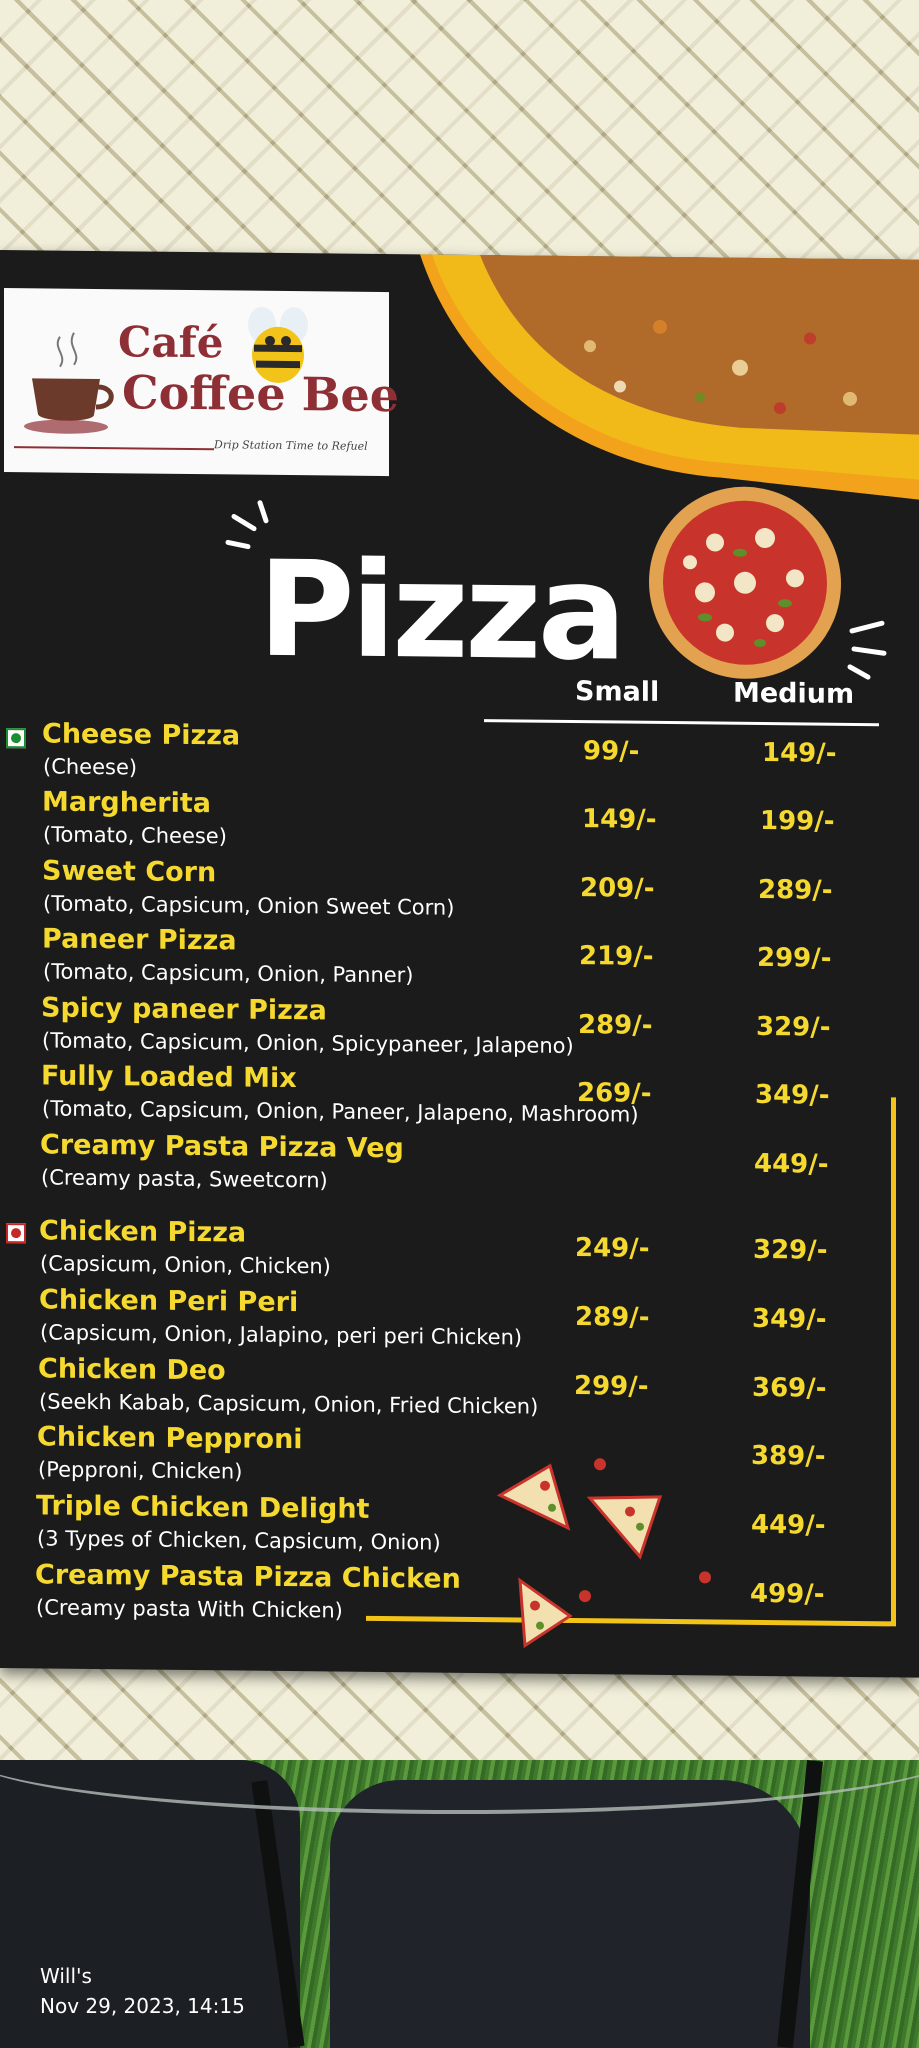 The height and width of the screenshot is (2048, 919). I want to click on coffee-cup-icon, so click(69, 383).